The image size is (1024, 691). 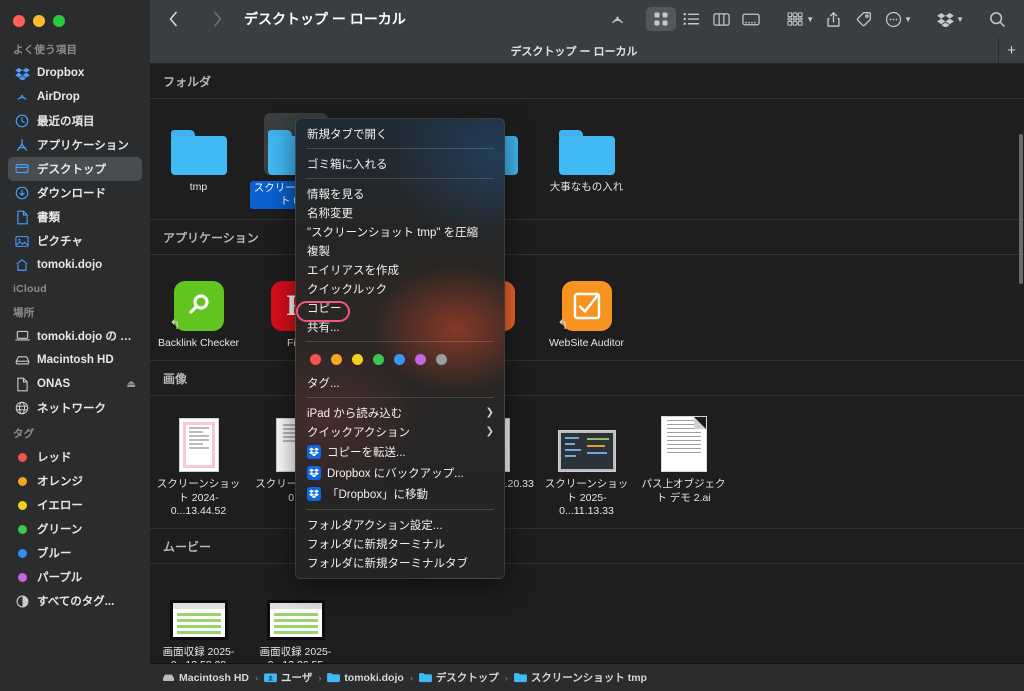 What do you see at coordinates (586, 308) in the screenshot?
I see `file-item: ↰ WebSite Auditor` at bounding box center [586, 308].